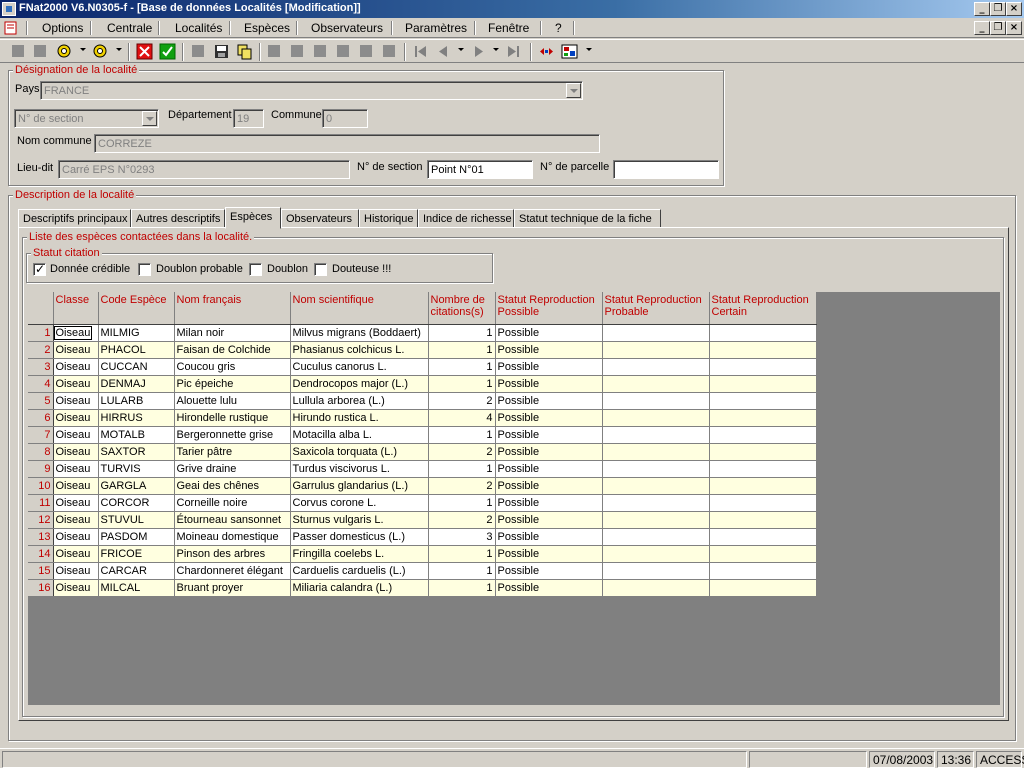  Describe the element at coordinates (359, 588) in the screenshot. I see `nom-scientifique-cell: Miliaria calandra (L.)` at that location.